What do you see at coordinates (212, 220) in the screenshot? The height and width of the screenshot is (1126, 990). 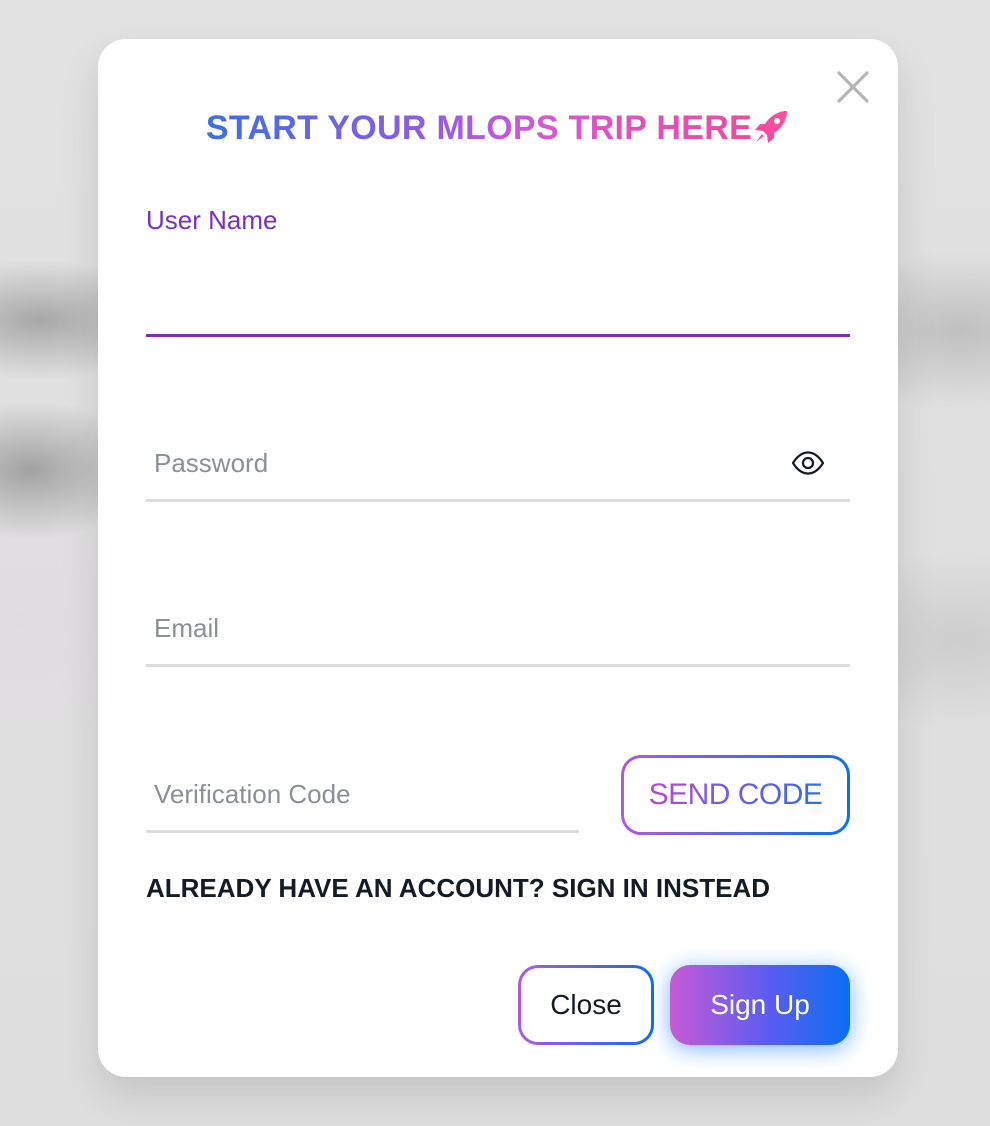 I see `username-label: User Name` at bounding box center [212, 220].